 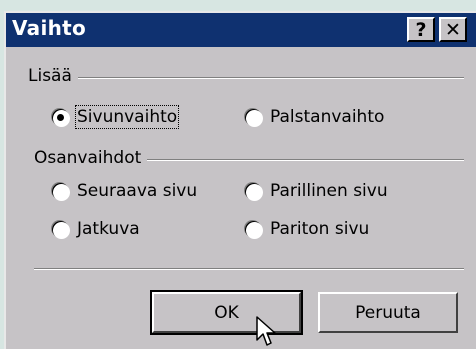 I want to click on radio-label-column-break: Palstanvaihto, so click(x=327, y=117).